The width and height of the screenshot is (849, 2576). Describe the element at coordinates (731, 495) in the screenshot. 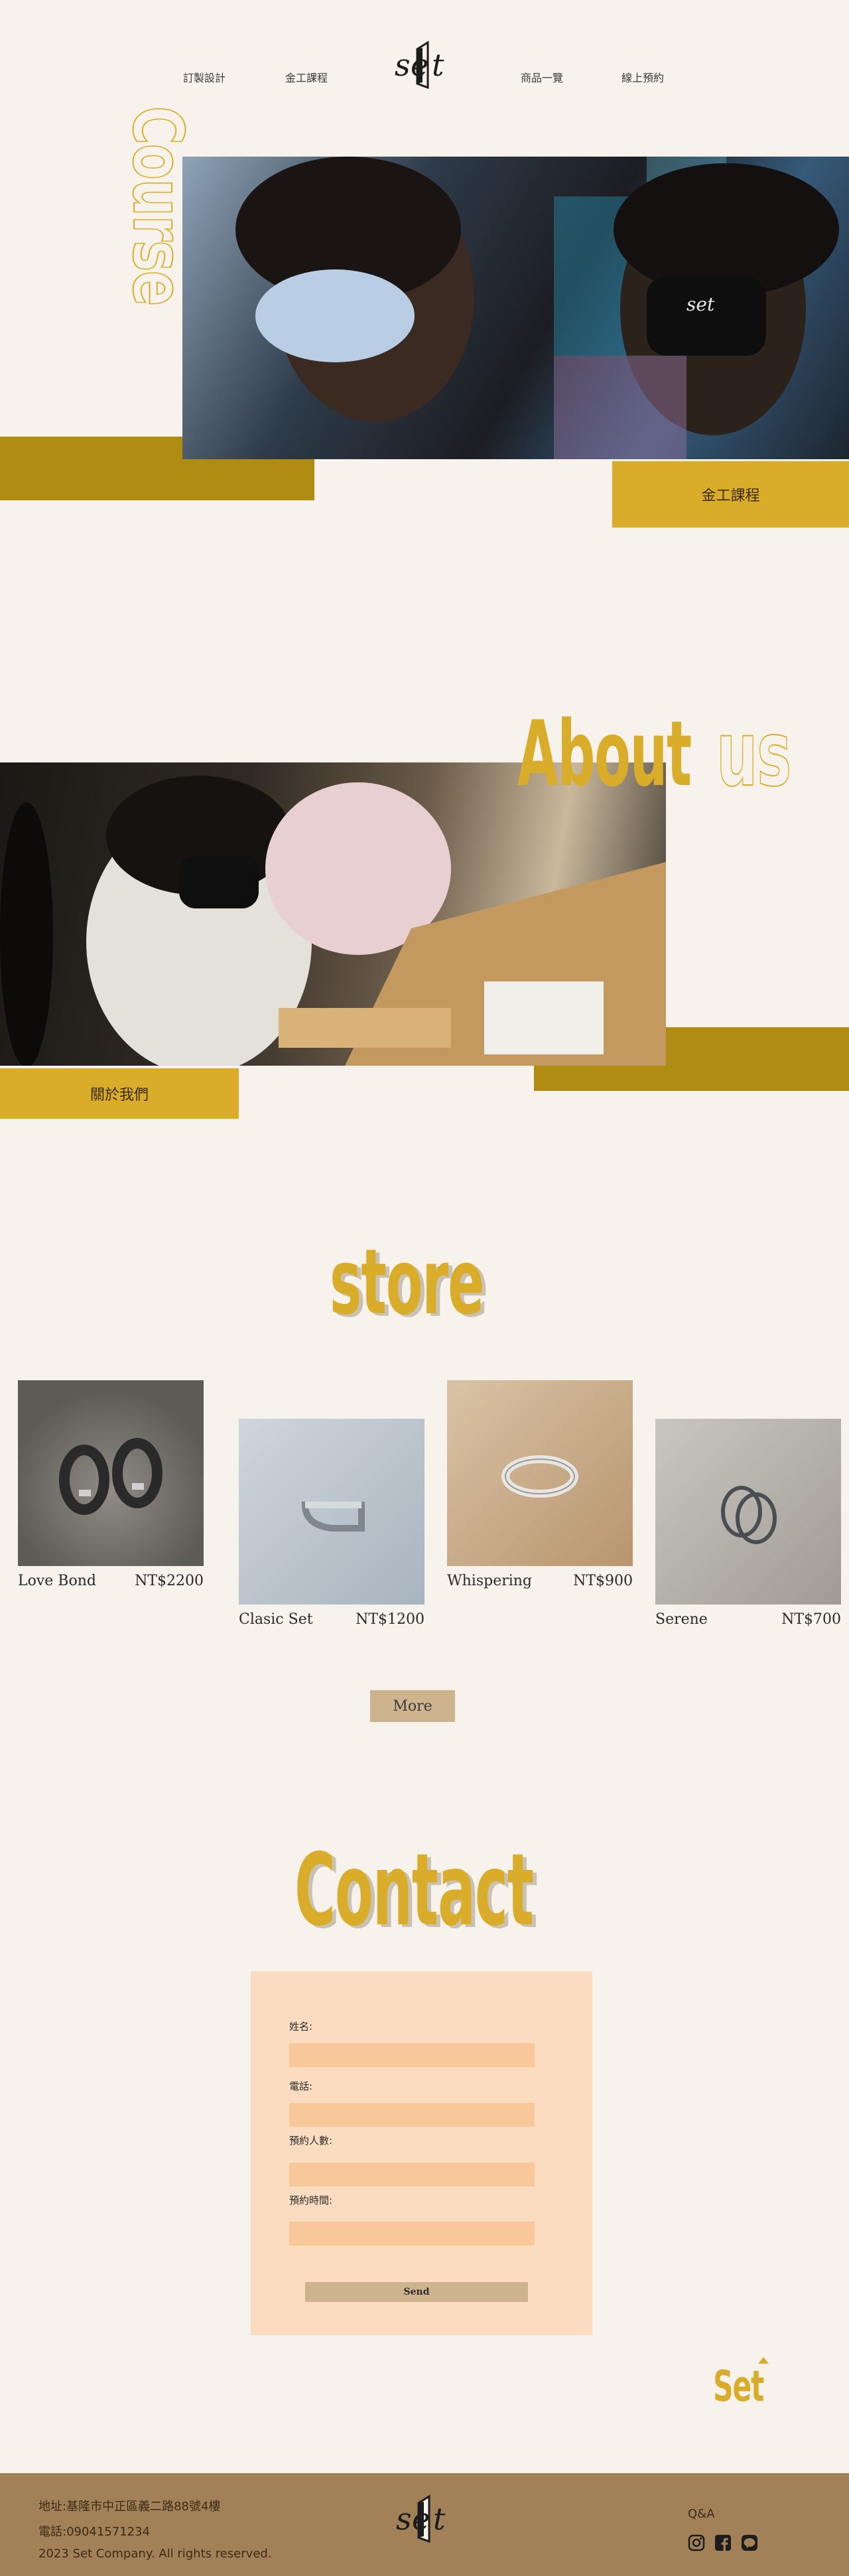

I see `course-cta: 金工課程` at that location.